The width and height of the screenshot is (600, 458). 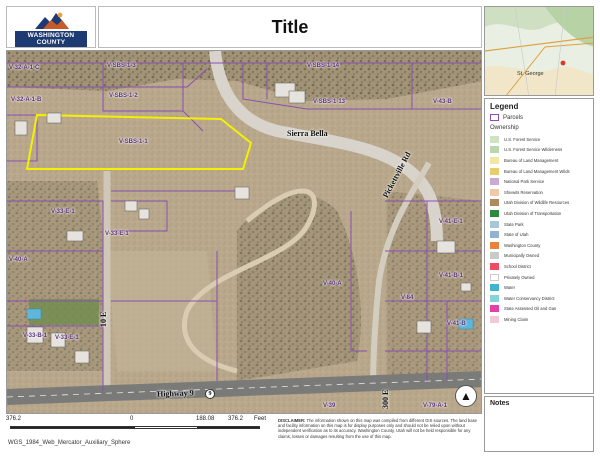 I want to click on inset-city-label: St. George, so click(x=530, y=74).